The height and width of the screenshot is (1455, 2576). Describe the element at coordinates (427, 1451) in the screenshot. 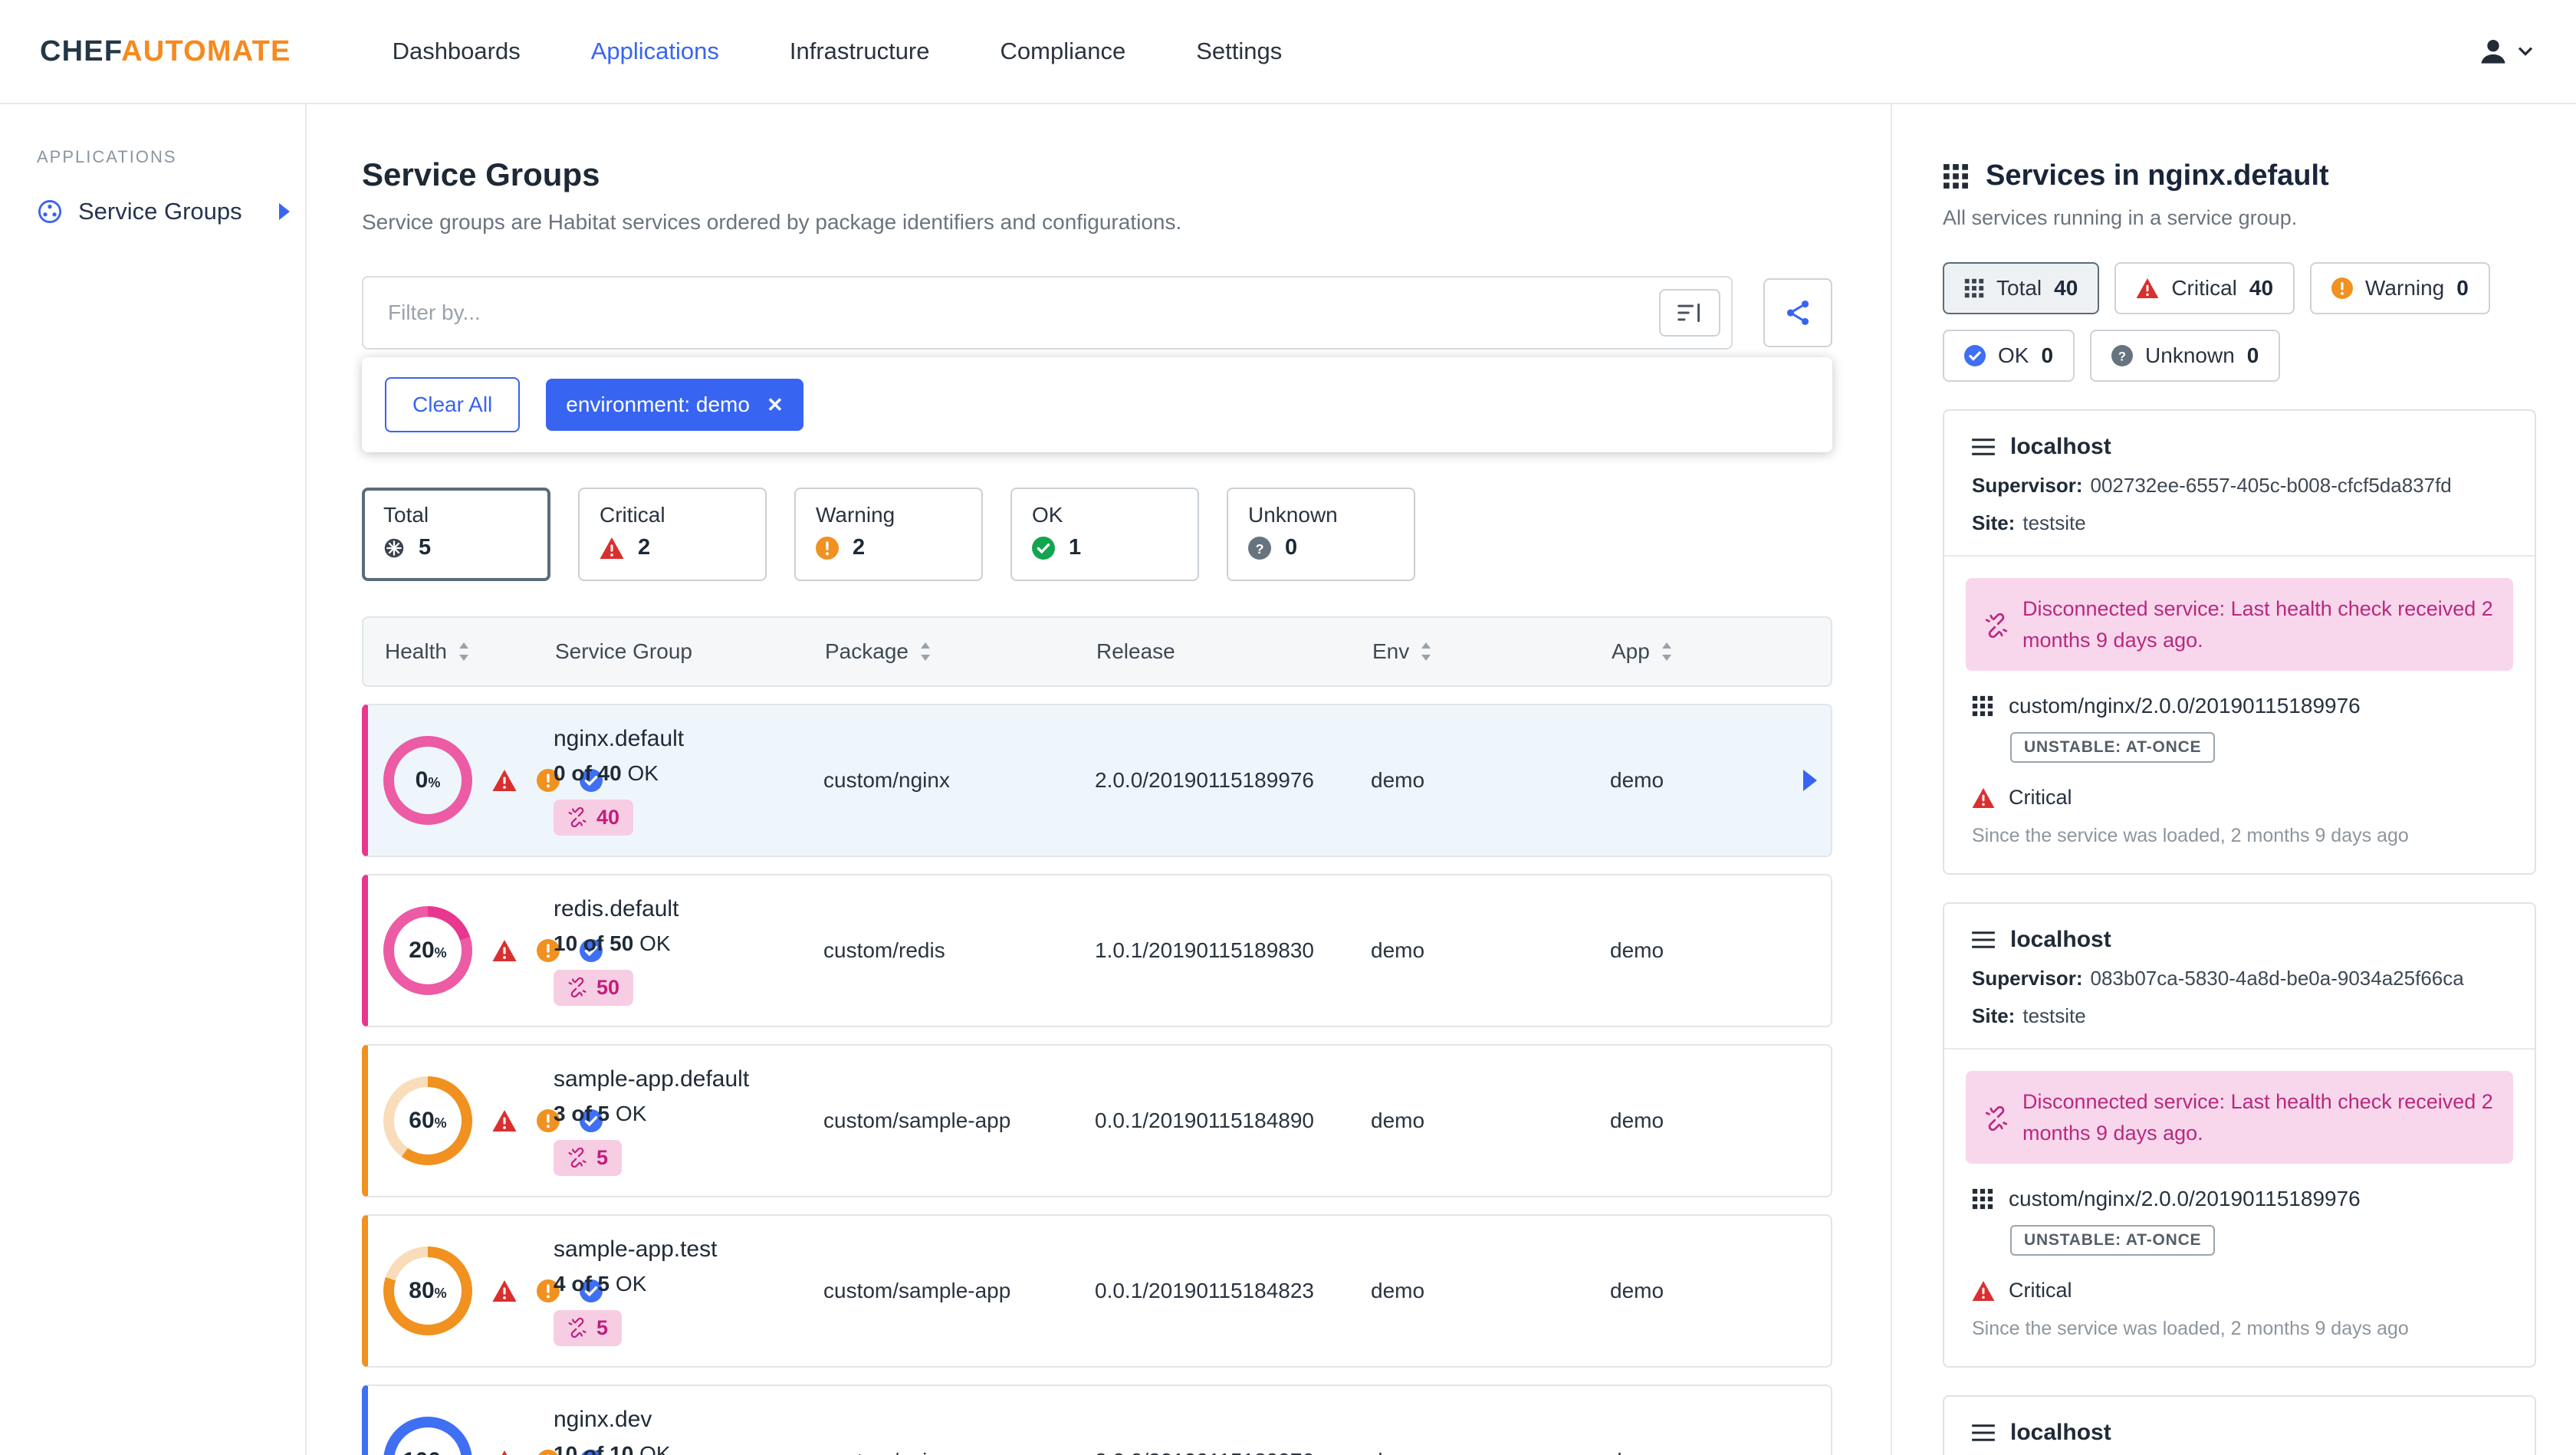

I see `donut-percent: 100%` at that location.